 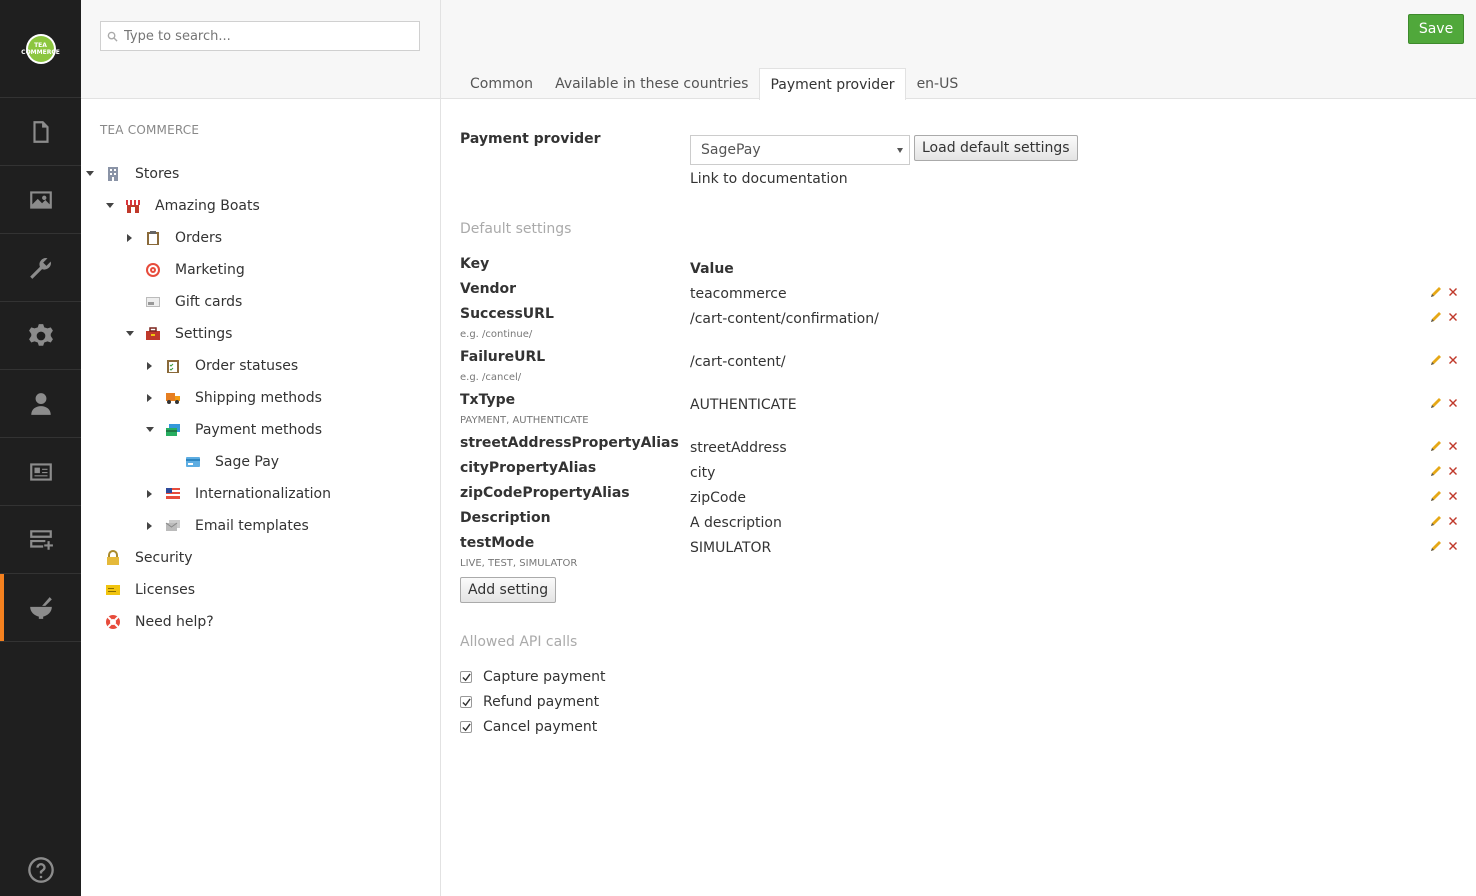 What do you see at coordinates (530, 139) in the screenshot?
I see `provider-label: Payment provider` at bounding box center [530, 139].